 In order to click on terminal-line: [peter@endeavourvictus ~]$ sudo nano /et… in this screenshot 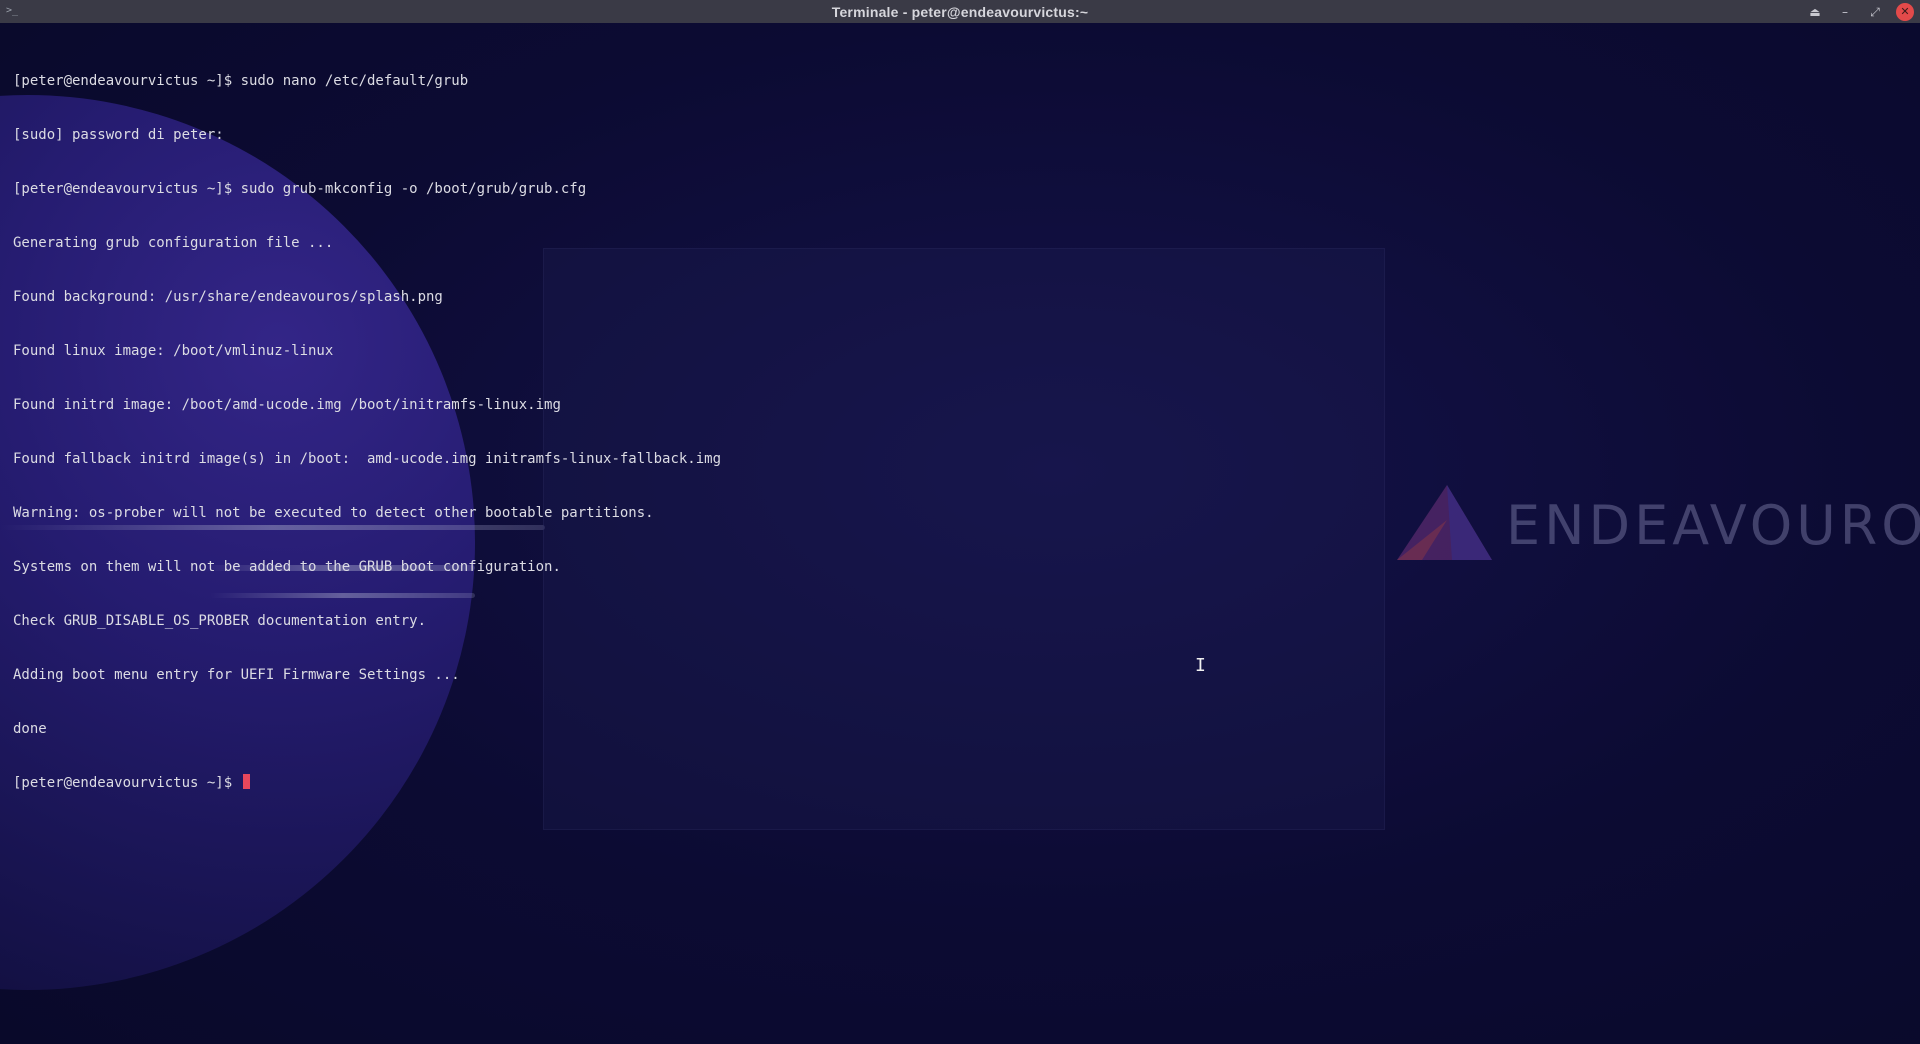, I will do `click(241, 81)`.